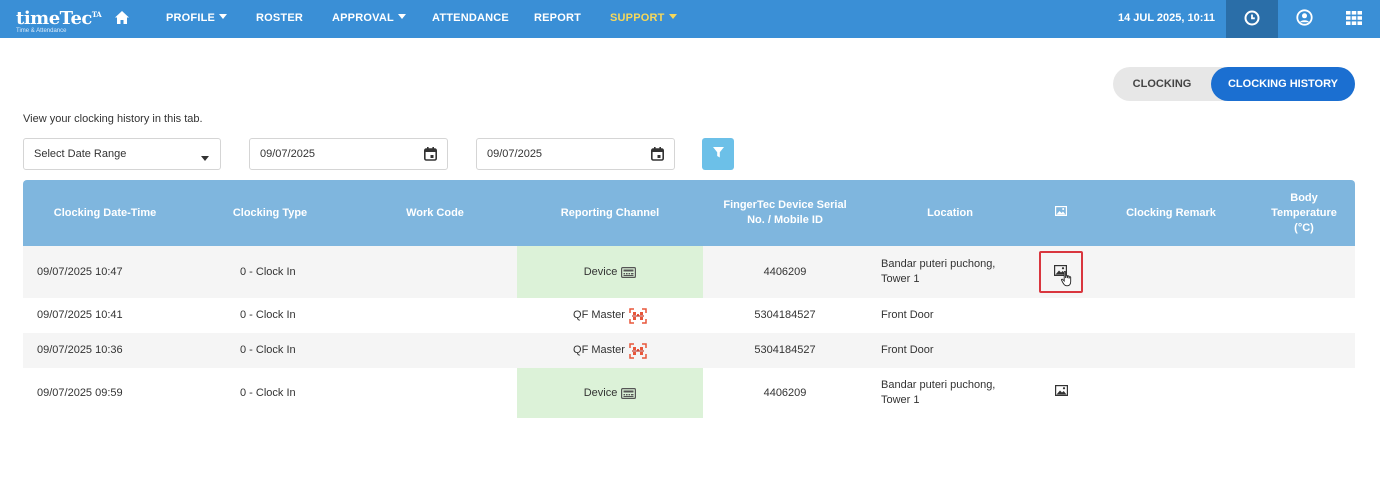  What do you see at coordinates (1283, 84) in the screenshot?
I see `clocking-history-tab: CLOCKING HISTORY` at bounding box center [1283, 84].